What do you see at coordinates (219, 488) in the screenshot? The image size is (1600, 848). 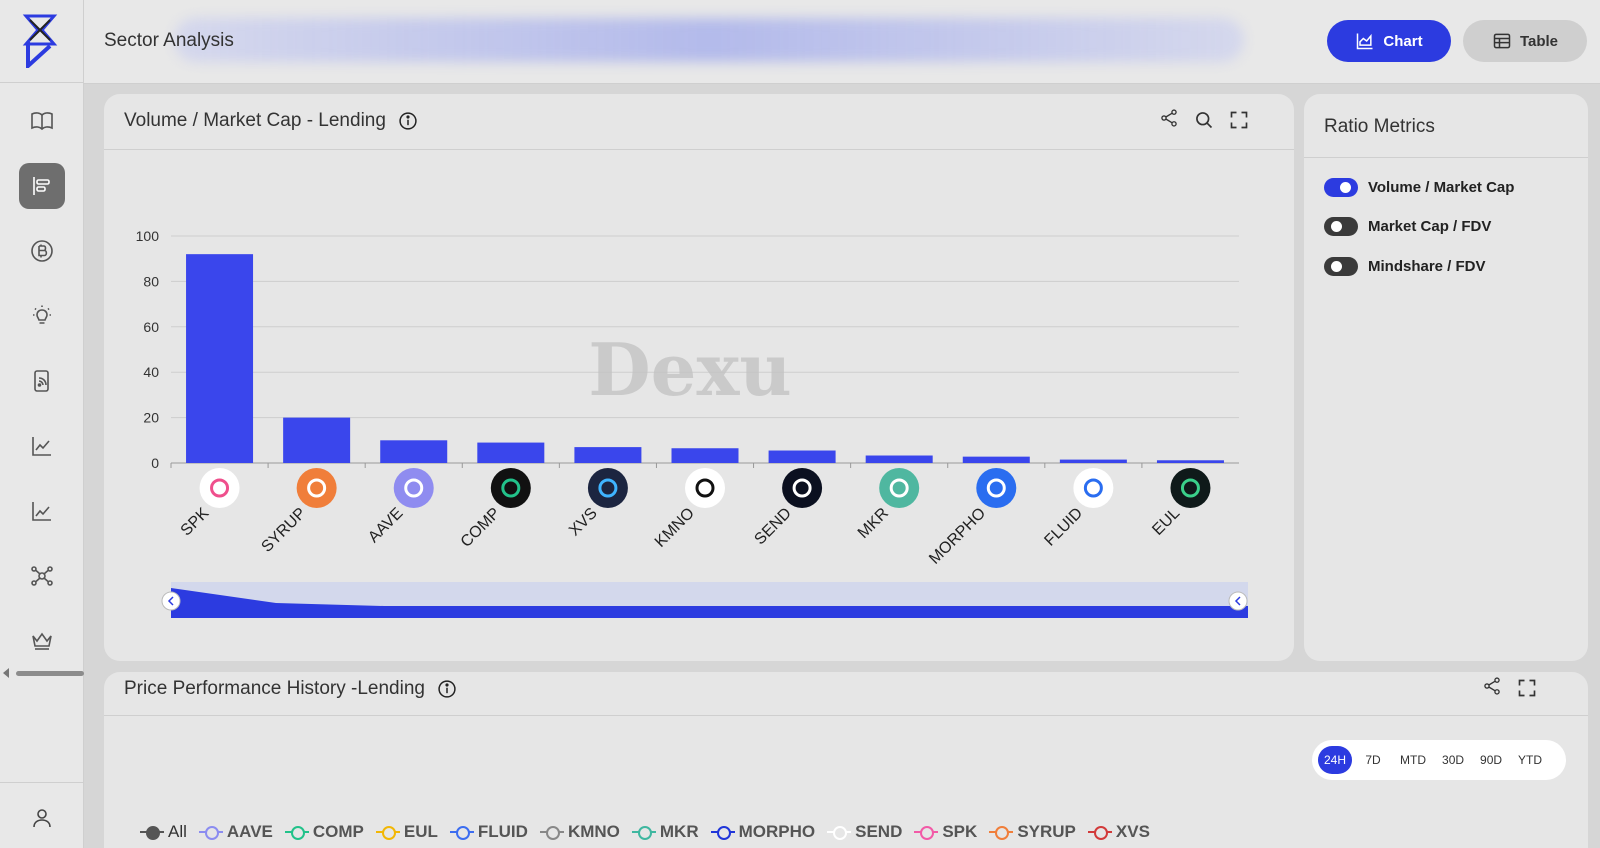 I see `spk-token-icon` at bounding box center [219, 488].